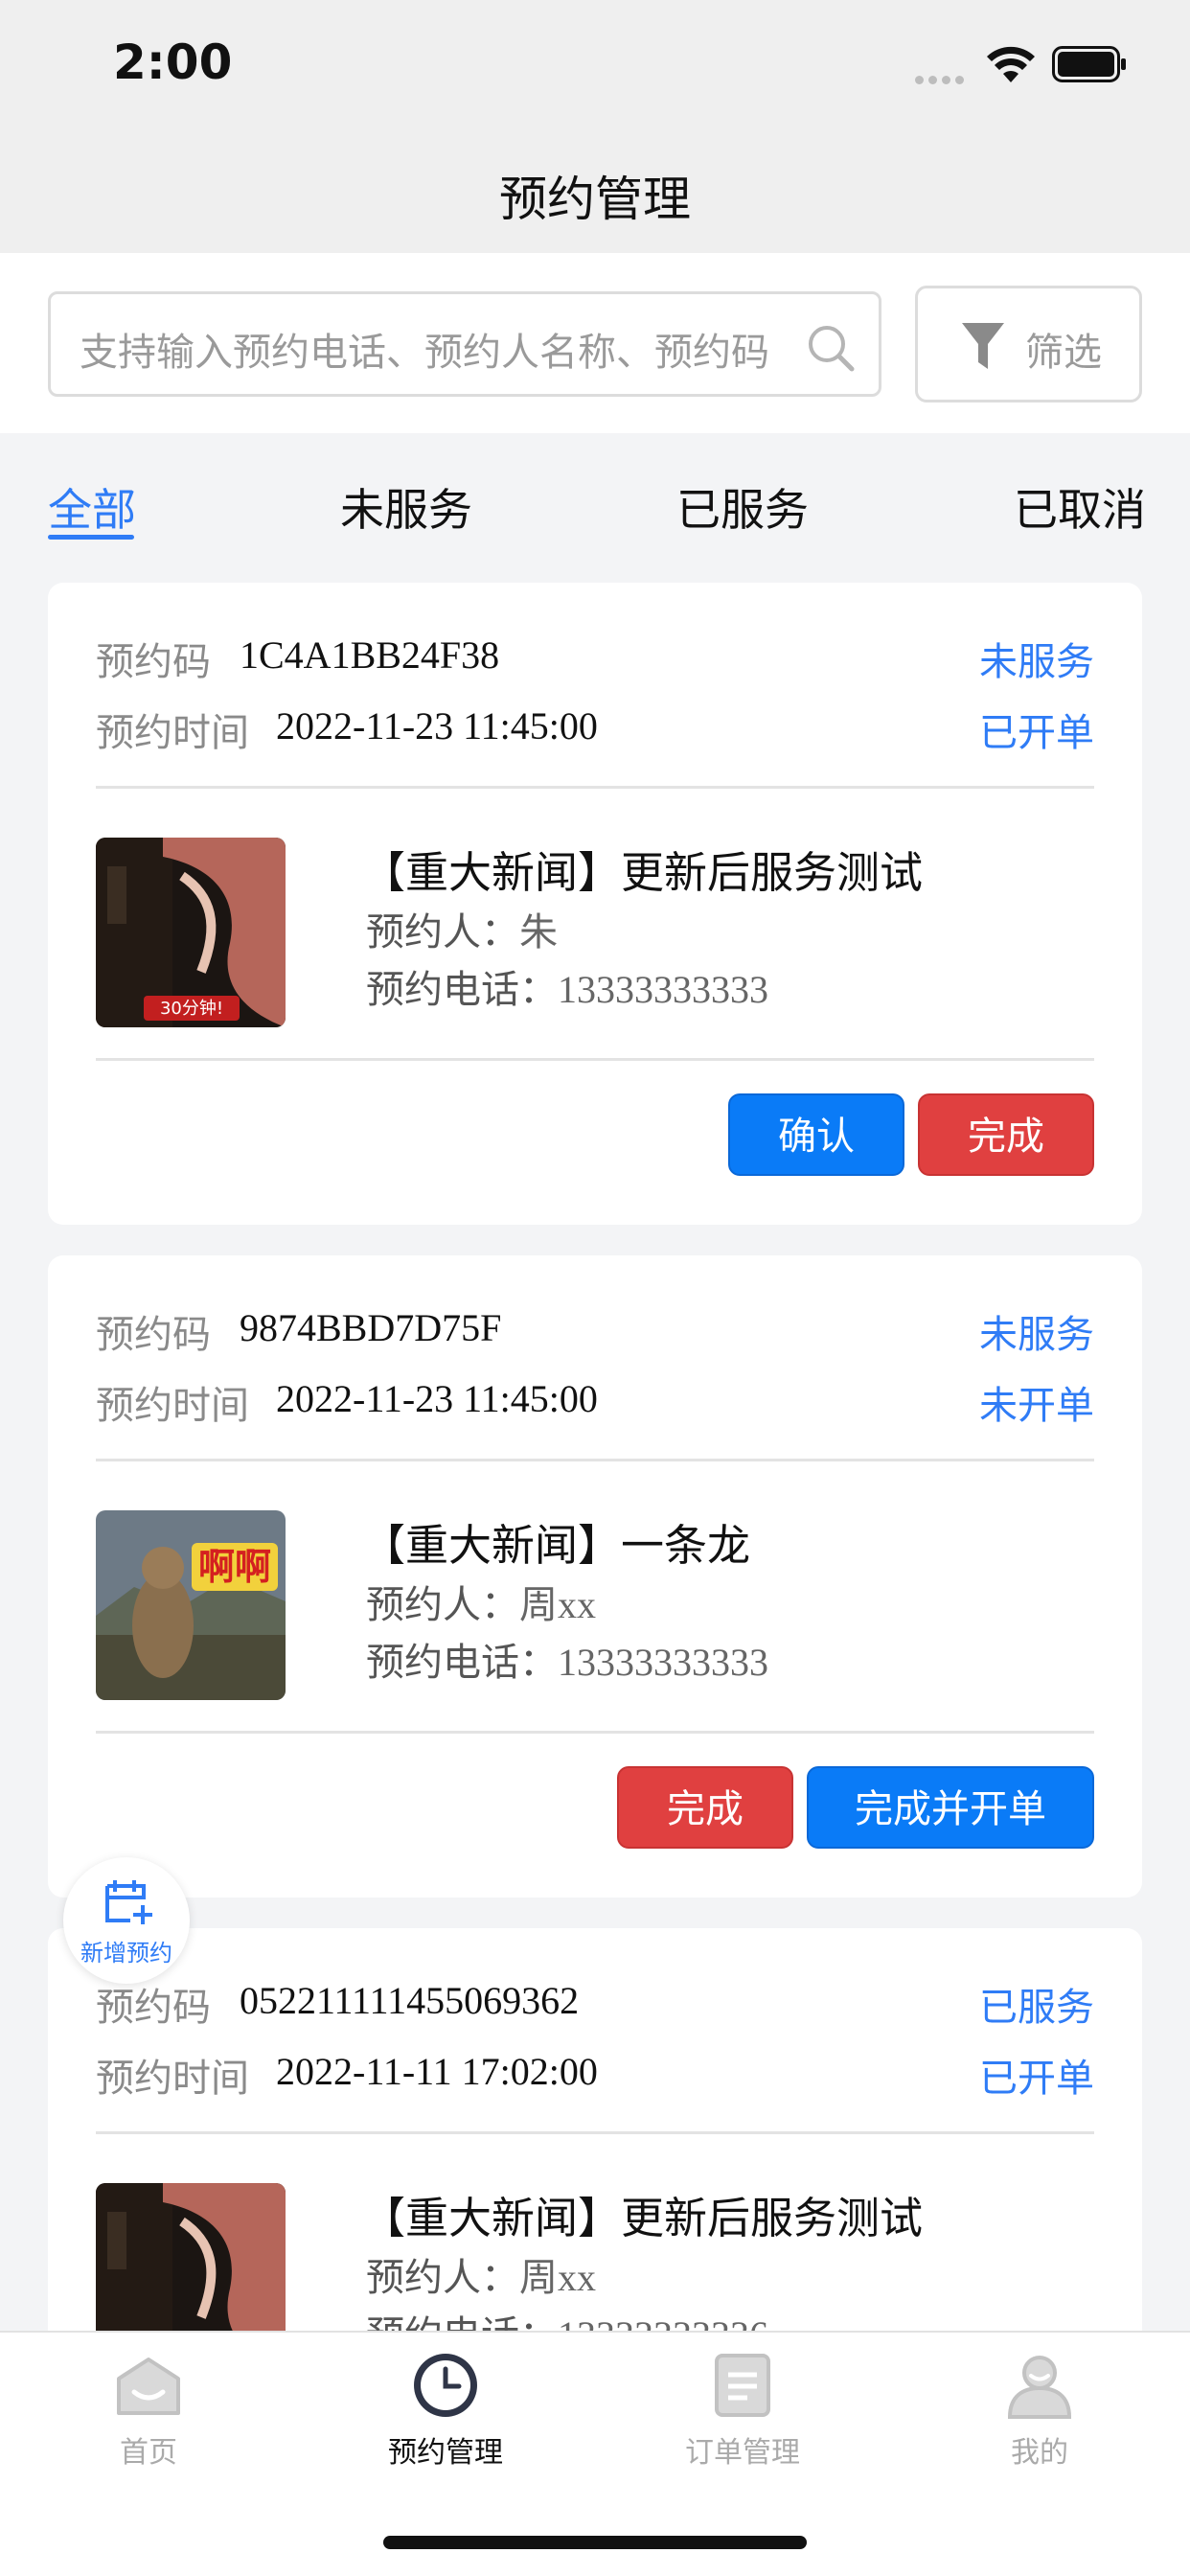  What do you see at coordinates (557, 1545) in the screenshot?
I see `service-title: 【重大新闻】一条龙` at bounding box center [557, 1545].